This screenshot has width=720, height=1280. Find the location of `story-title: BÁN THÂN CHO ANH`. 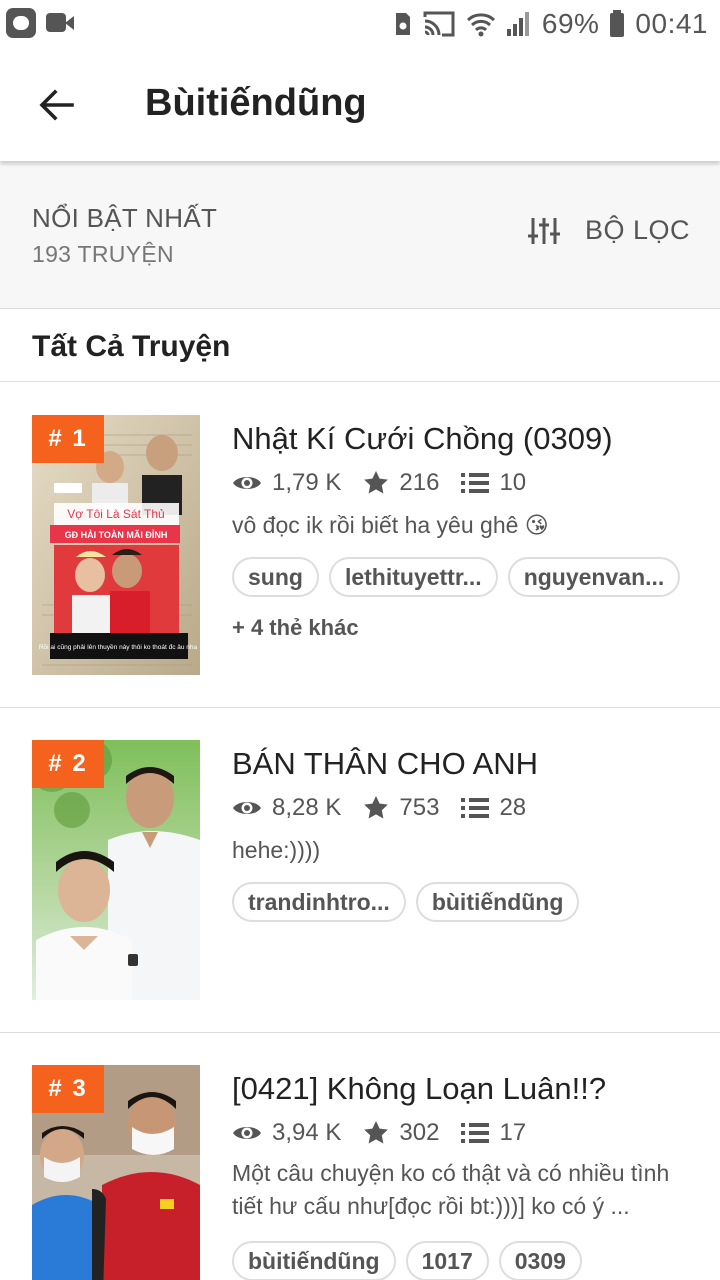

story-title: BÁN THÂN CHO ANH is located at coordinates (385, 764).